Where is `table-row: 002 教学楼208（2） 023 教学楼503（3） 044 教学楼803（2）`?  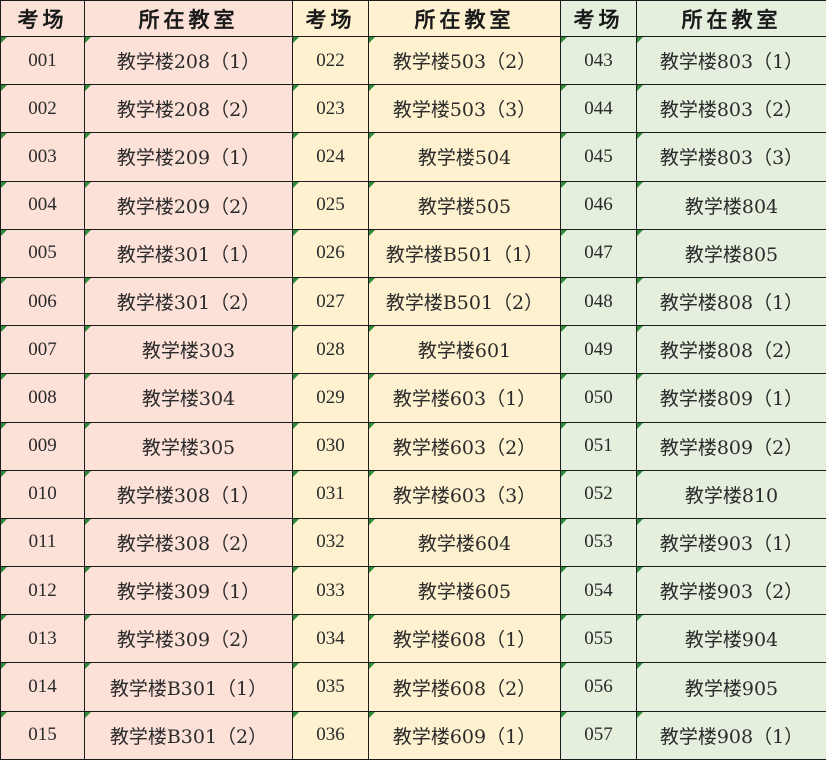
table-row: 002 教学楼208（2） 023 教学楼503（3） 044 教学楼803（2） is located at coordinates (413, 109).